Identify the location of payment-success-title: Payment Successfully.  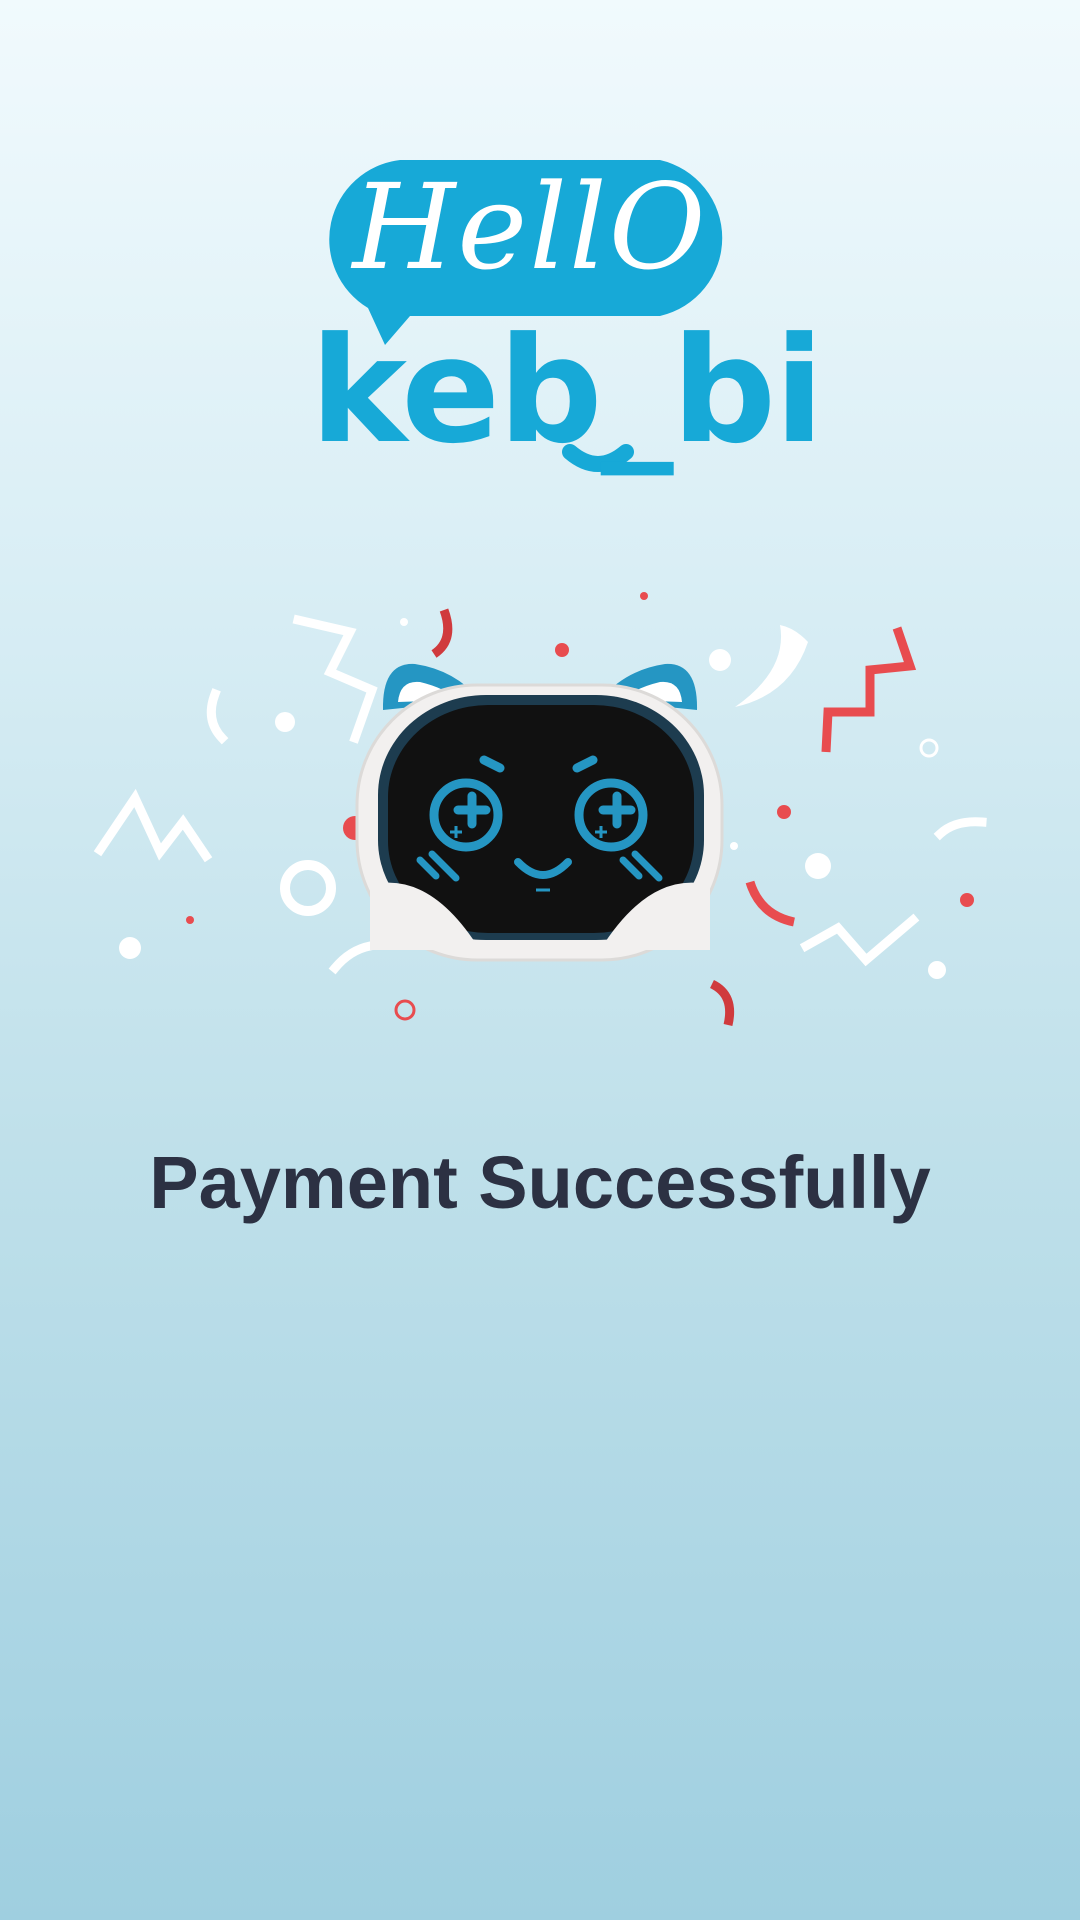
(540, 1182).